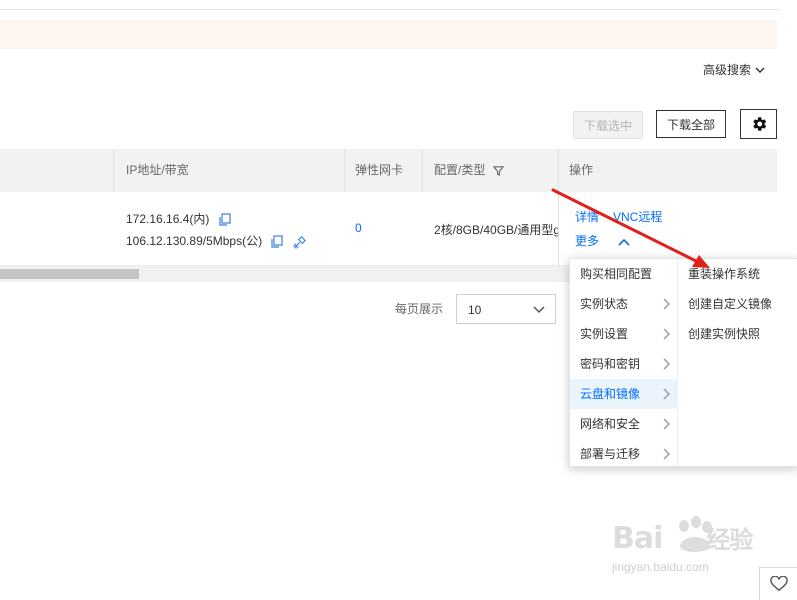 Image resolution: width=797 pixels, height=600 pixels. Describe the element at coordinates (610, 424) in the screenshot. I see `menu-item-label: 网络和安全` at that location.